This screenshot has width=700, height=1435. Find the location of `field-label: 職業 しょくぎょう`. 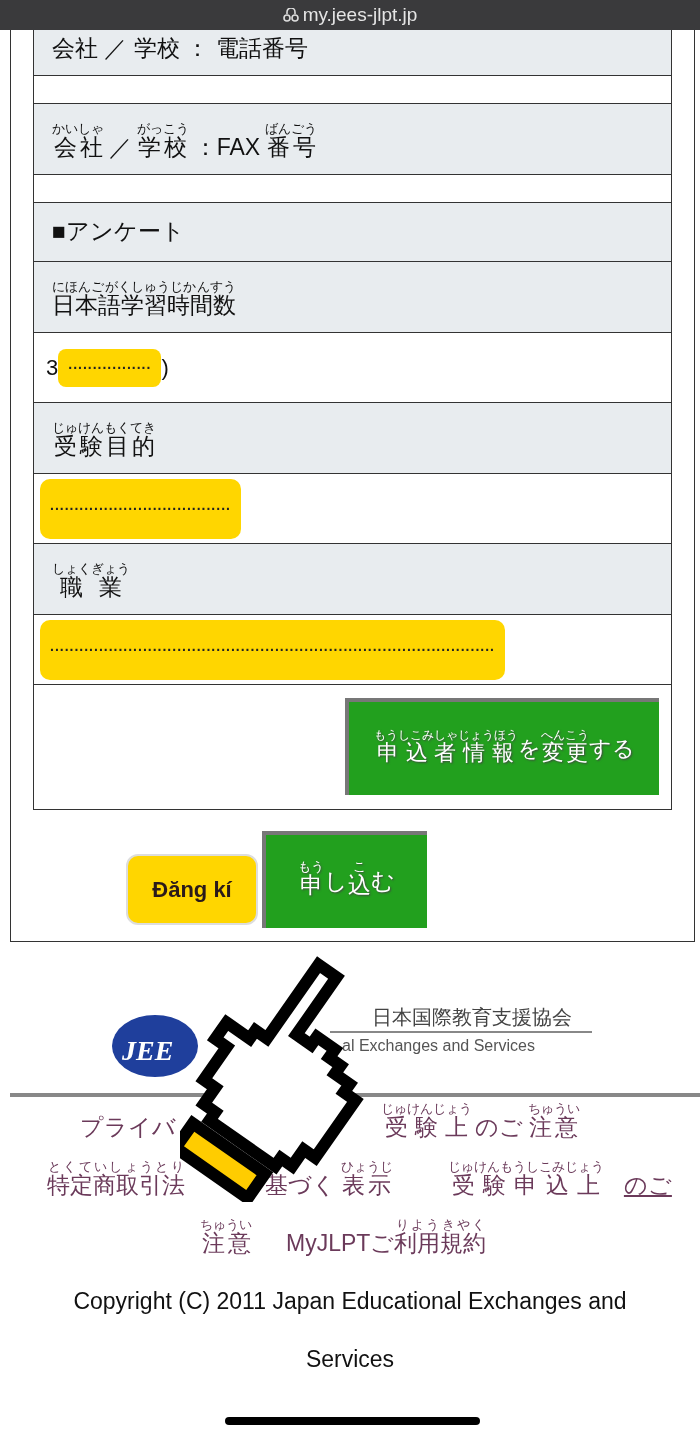

field-label: 職業 しょくぎょう is located at coordinates (91, 582).